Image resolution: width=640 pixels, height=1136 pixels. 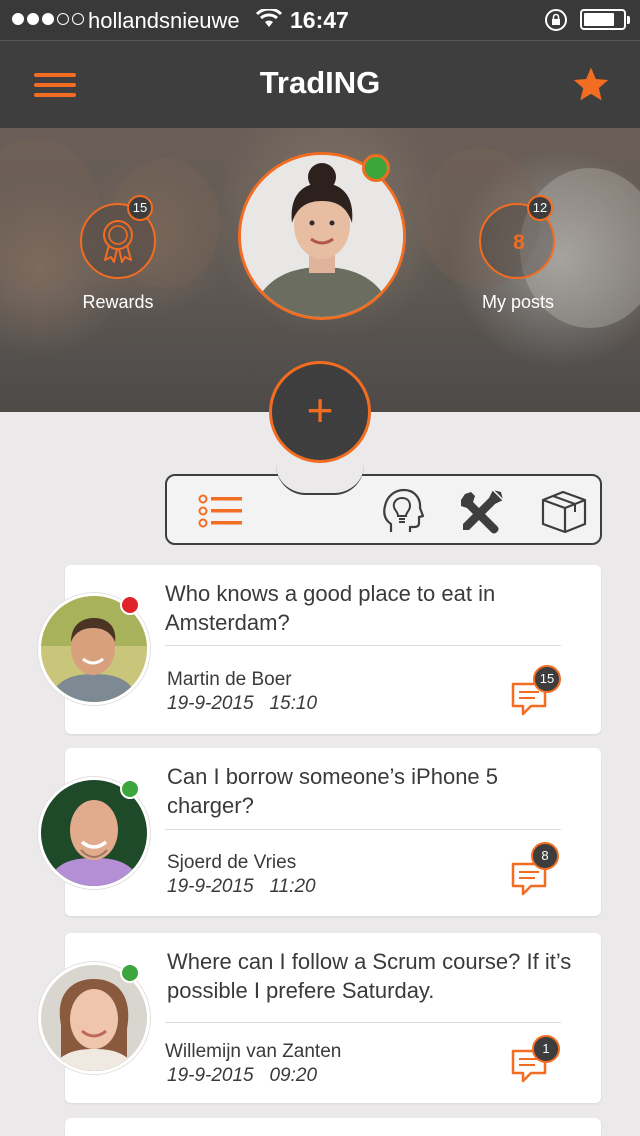 What do you see at coordinates (519, 242) in the screenshot?
I see `my-posts-count: 8` at bounding box center [519, 242].